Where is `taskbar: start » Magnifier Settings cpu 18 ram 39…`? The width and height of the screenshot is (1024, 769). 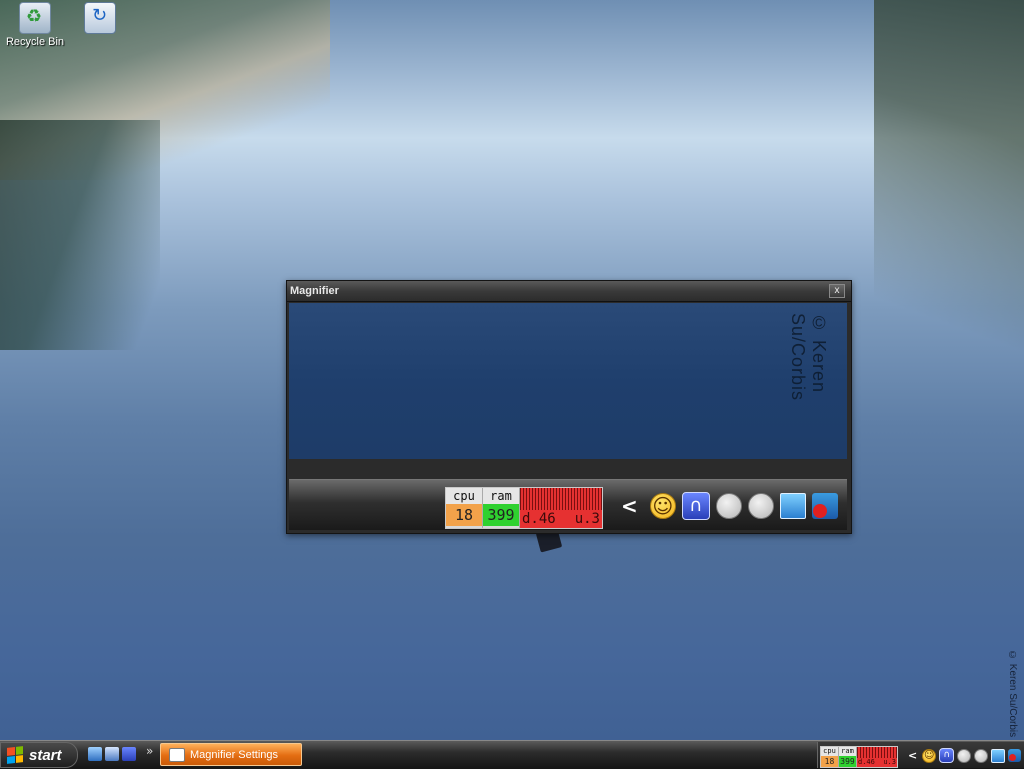
taskbar: start » Magnifier Settings cpu 18 ram 39… is located at coordinates (512, 754).